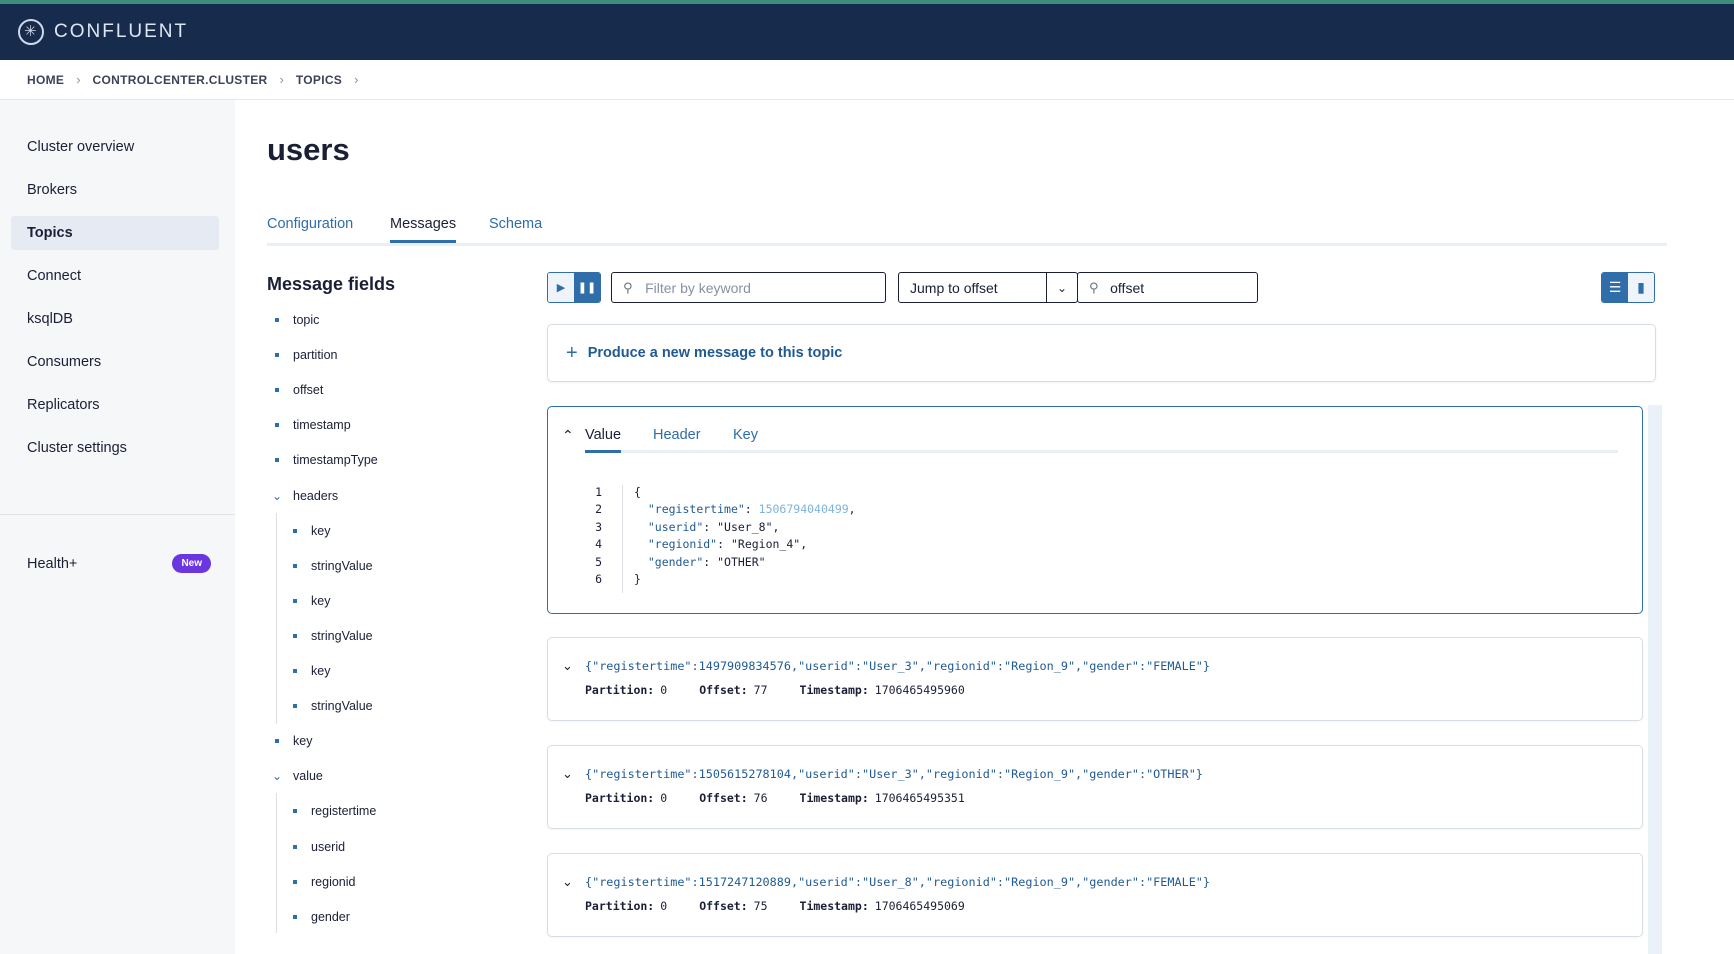 This screenshot has height=954, width=1734. What do you see at coordinates (115, 147) in the screenshot?
I see `sidebar-item-cluster-overview: Cluster overview` at bounding box center [115, 147].